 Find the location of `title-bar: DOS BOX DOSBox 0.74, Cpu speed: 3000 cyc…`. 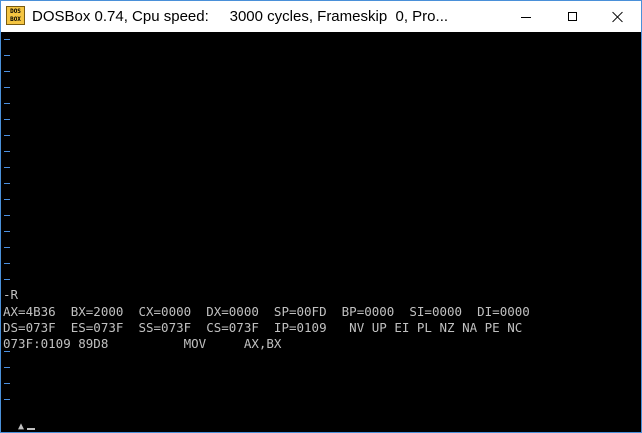

title-bar: DOS BOX DOSBox 0.74, Cpu speed: 3000 cyc… is located at coordinates (321, 16).